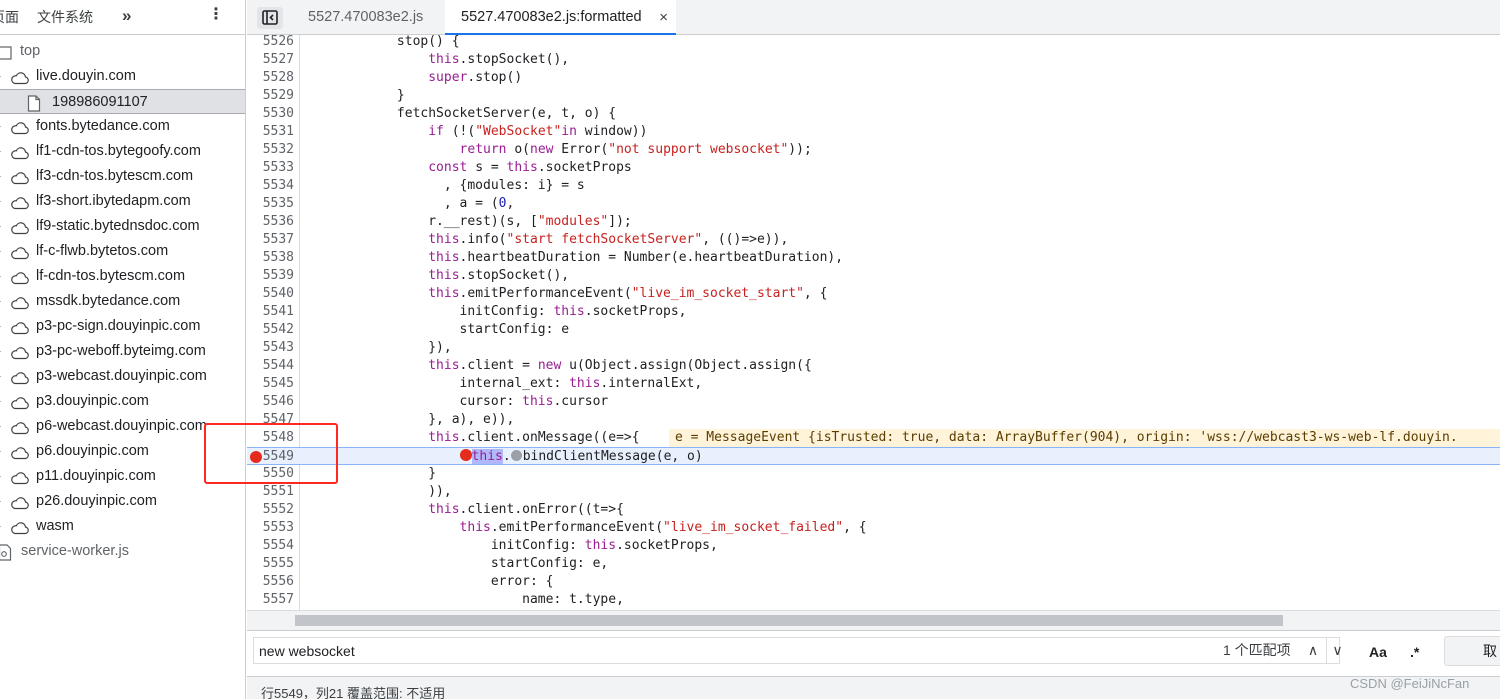 The width and height of the screenshot is (1500, 699). Describe the element at coordinates (270, 150) in the screenshot. I see `line-number: 5532` at that location.